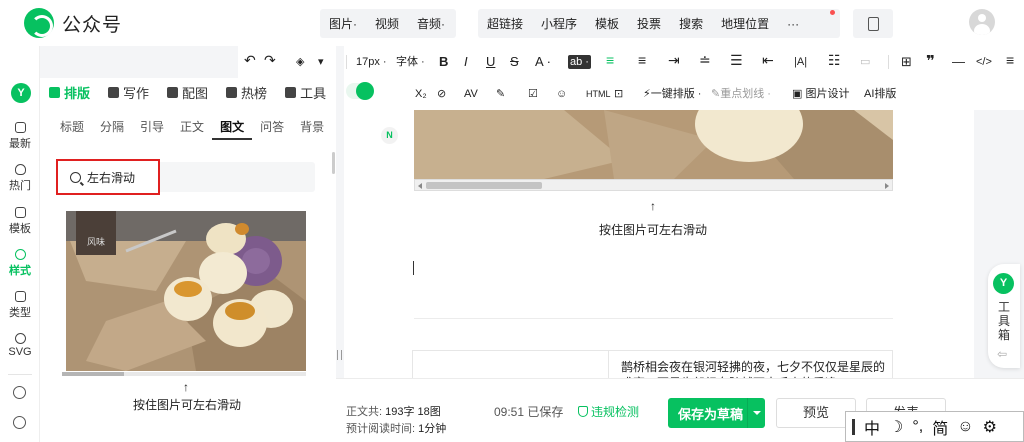  I want to click on support-headset-icon, so click(19, 422).